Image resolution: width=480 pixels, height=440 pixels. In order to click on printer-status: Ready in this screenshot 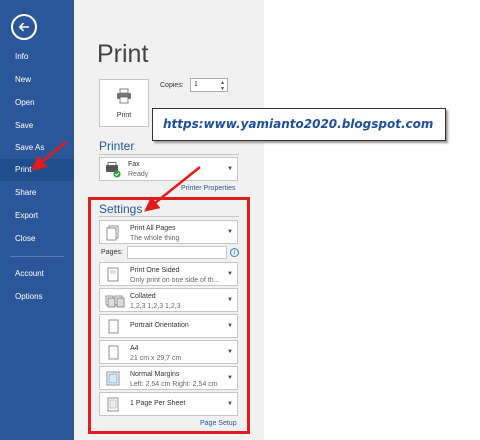, I will do `click(138, 174)`.